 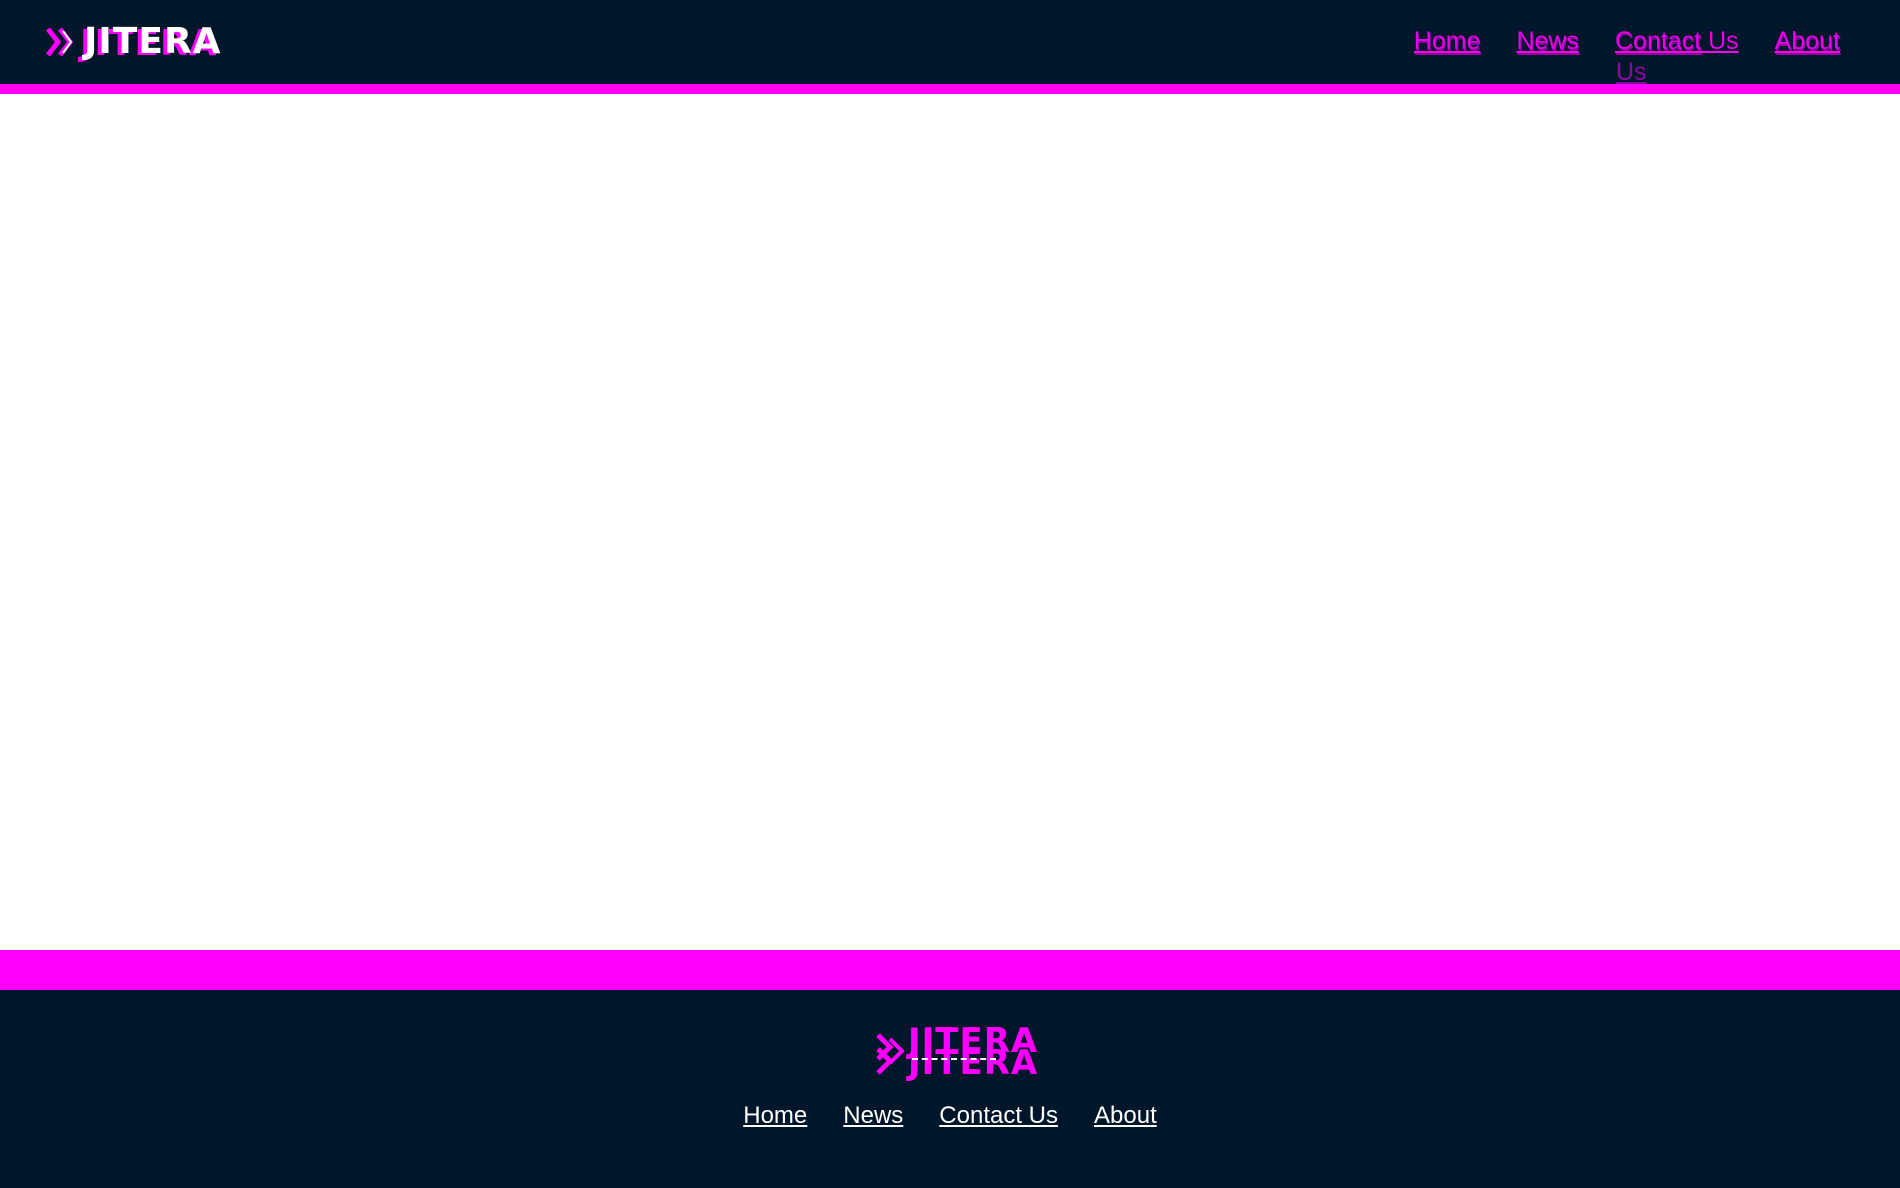 What do you see at coordinates (998, 1116) in the screenshot?
I see `footer-link-contact: Contact Us` at bounding box center [998, 1116].